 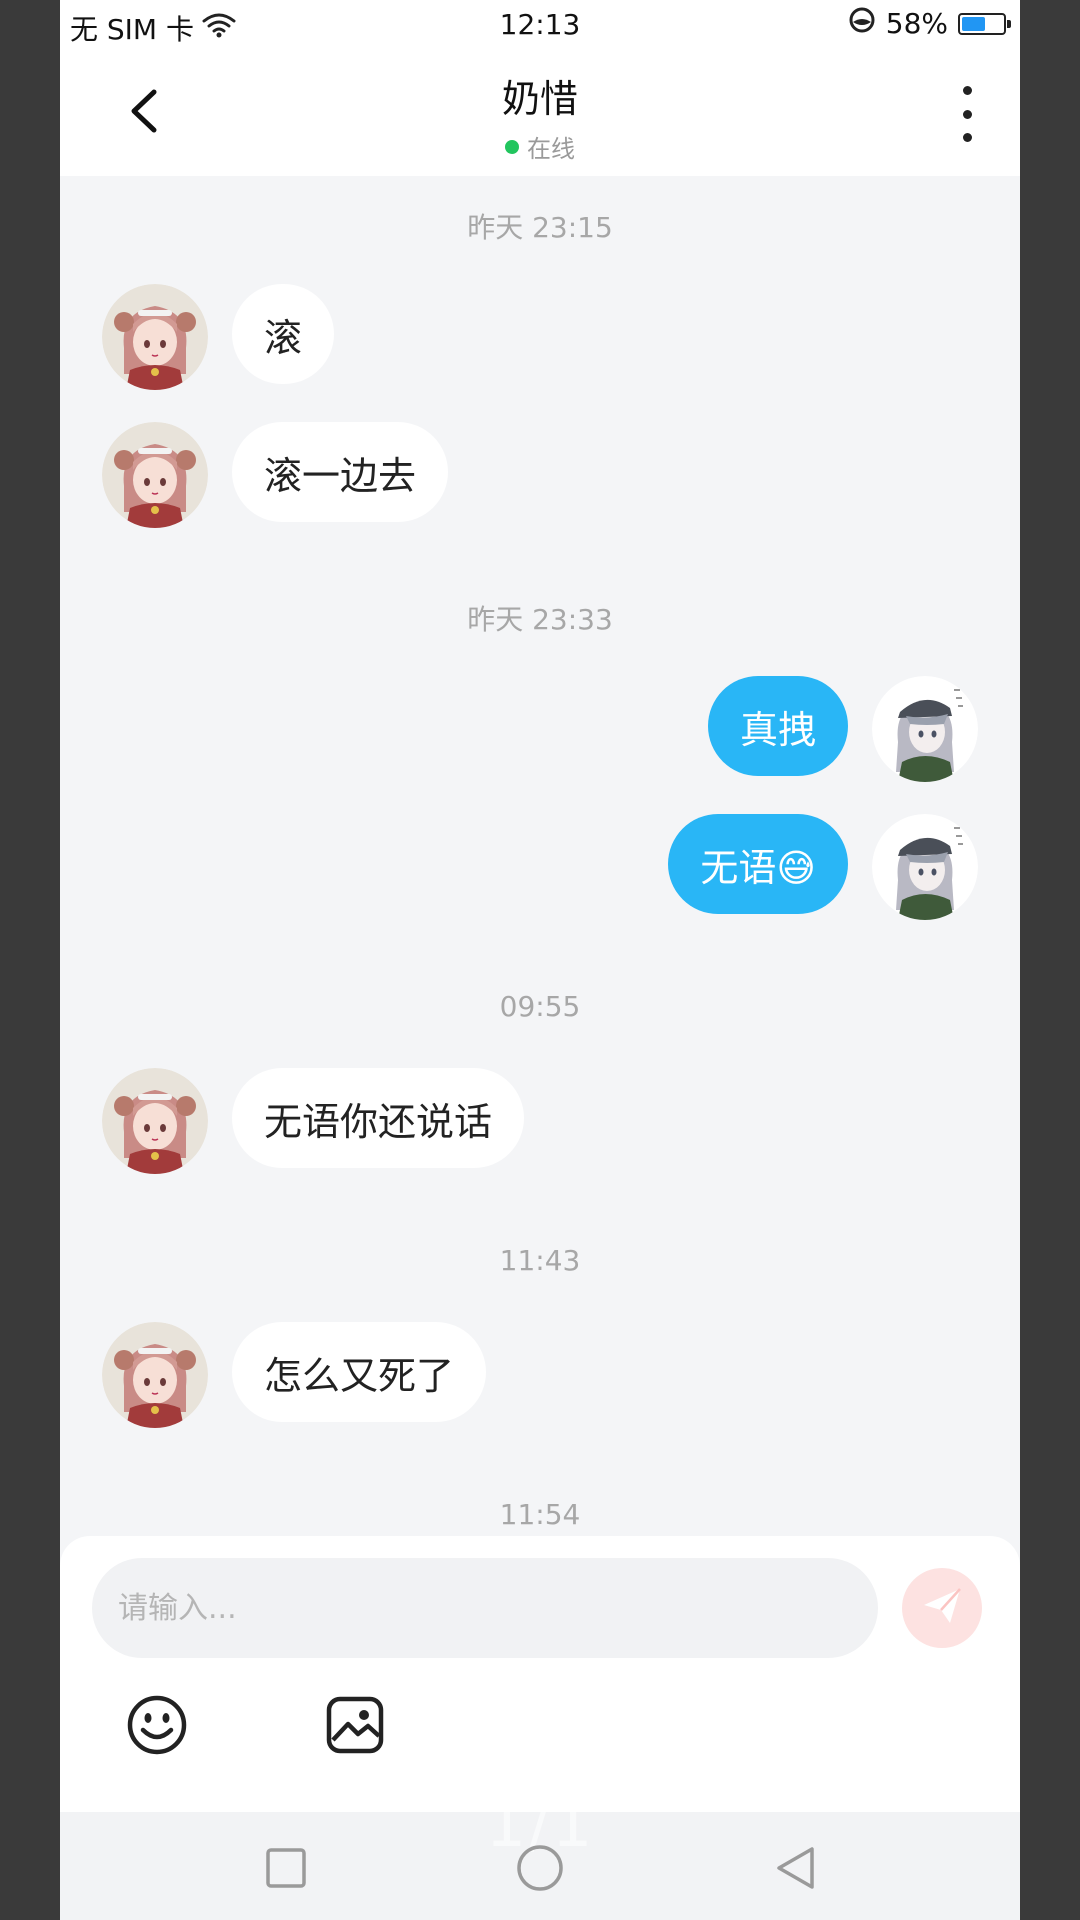 I want to click on message-bubble: 滚一边去, so click(x=340, y=472).